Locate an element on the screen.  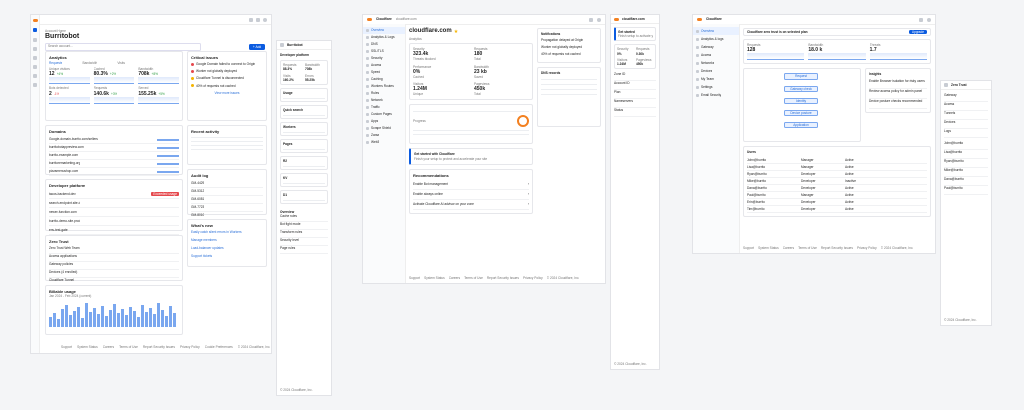
sidebar-item: Zaraz is located at coordinates (384, 135).